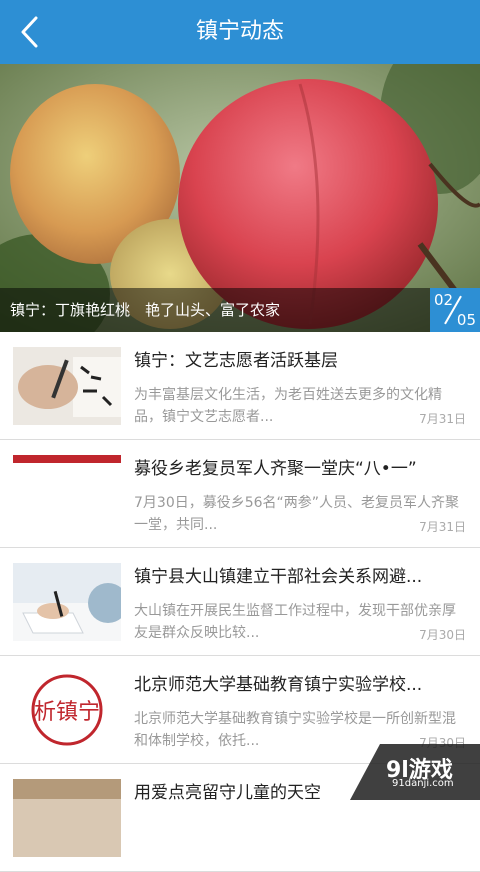 The height and width of the screenshot is (872, 480). Describe the element at coordinates (415, 772) in the screenshot. I see `site-watermark: 9l游戏 91danji.com` at that location.